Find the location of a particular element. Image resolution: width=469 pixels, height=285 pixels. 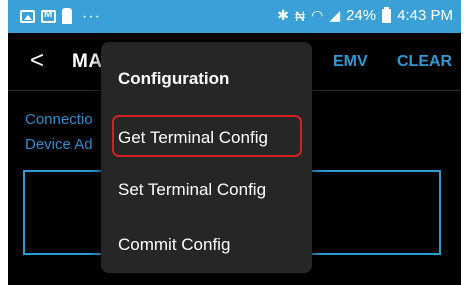

signal-icon: ◢ is located at coordinates (335, 15).